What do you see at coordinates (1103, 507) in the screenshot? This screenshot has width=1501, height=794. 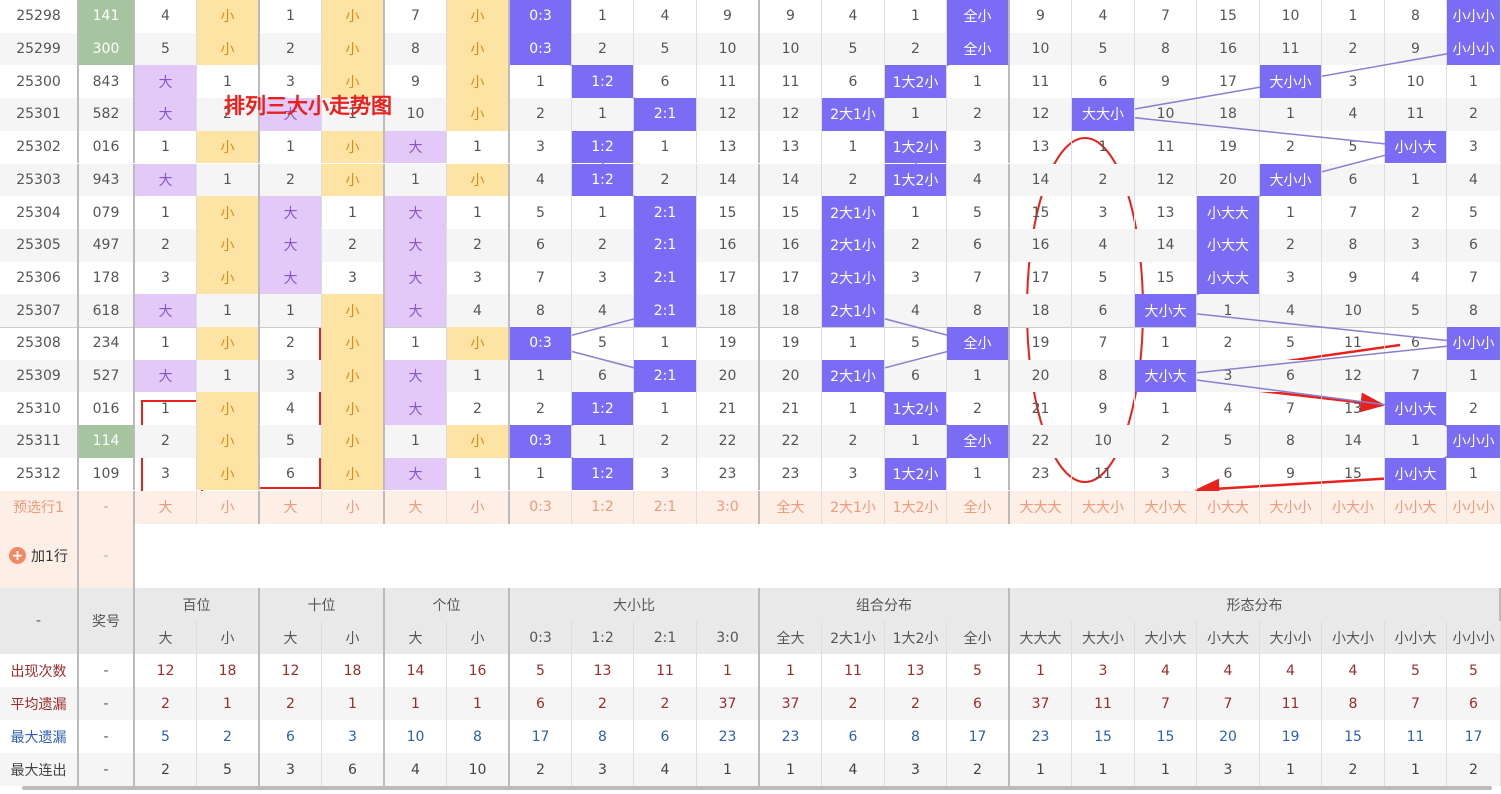 I see `preselect-option: 大大小` at bounding box center [1103, 507].